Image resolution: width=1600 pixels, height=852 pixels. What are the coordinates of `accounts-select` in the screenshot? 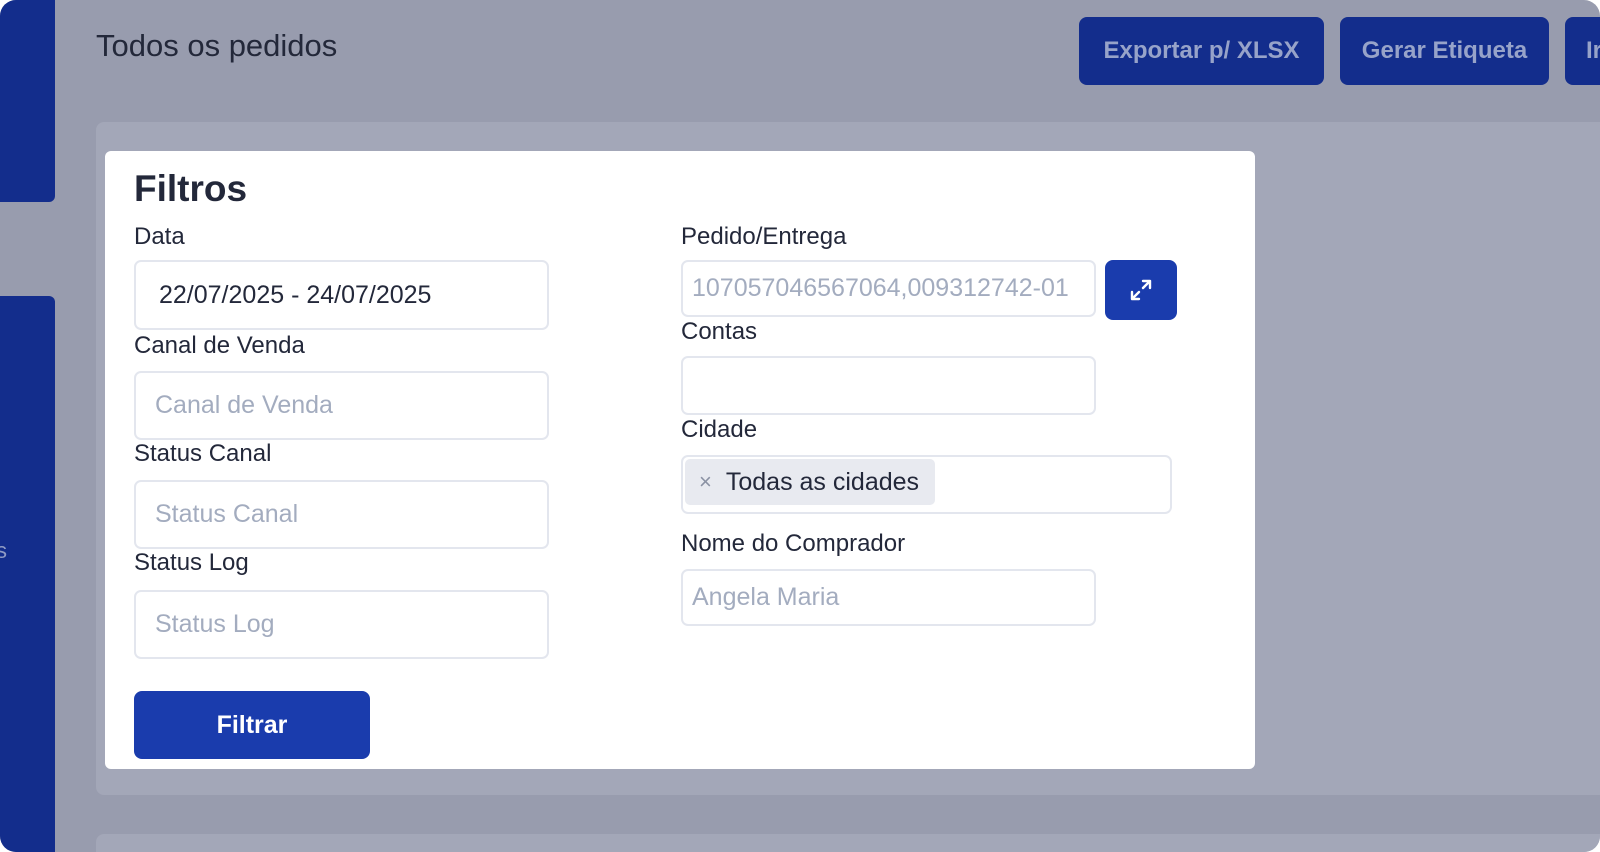 It's located at (888, 385).